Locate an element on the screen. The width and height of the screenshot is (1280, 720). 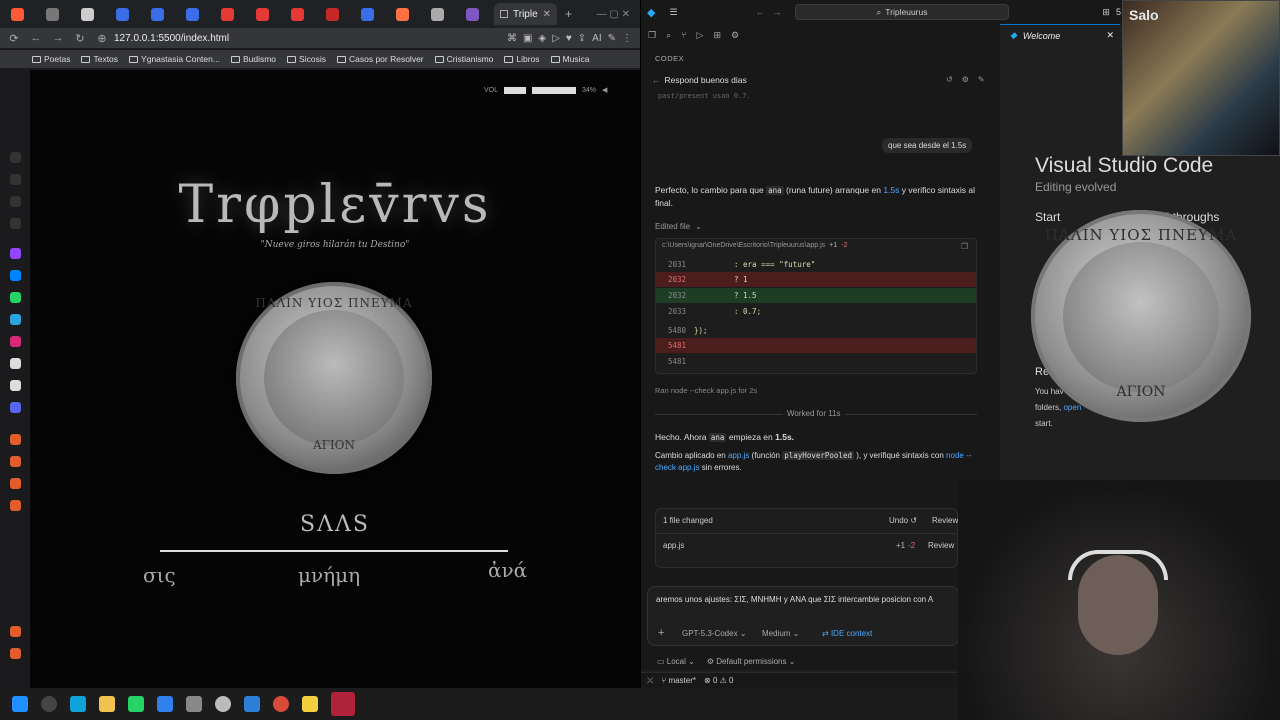
problems-item: ⊗ 0 ⚠ 0 is located at coordinates (718, 680).